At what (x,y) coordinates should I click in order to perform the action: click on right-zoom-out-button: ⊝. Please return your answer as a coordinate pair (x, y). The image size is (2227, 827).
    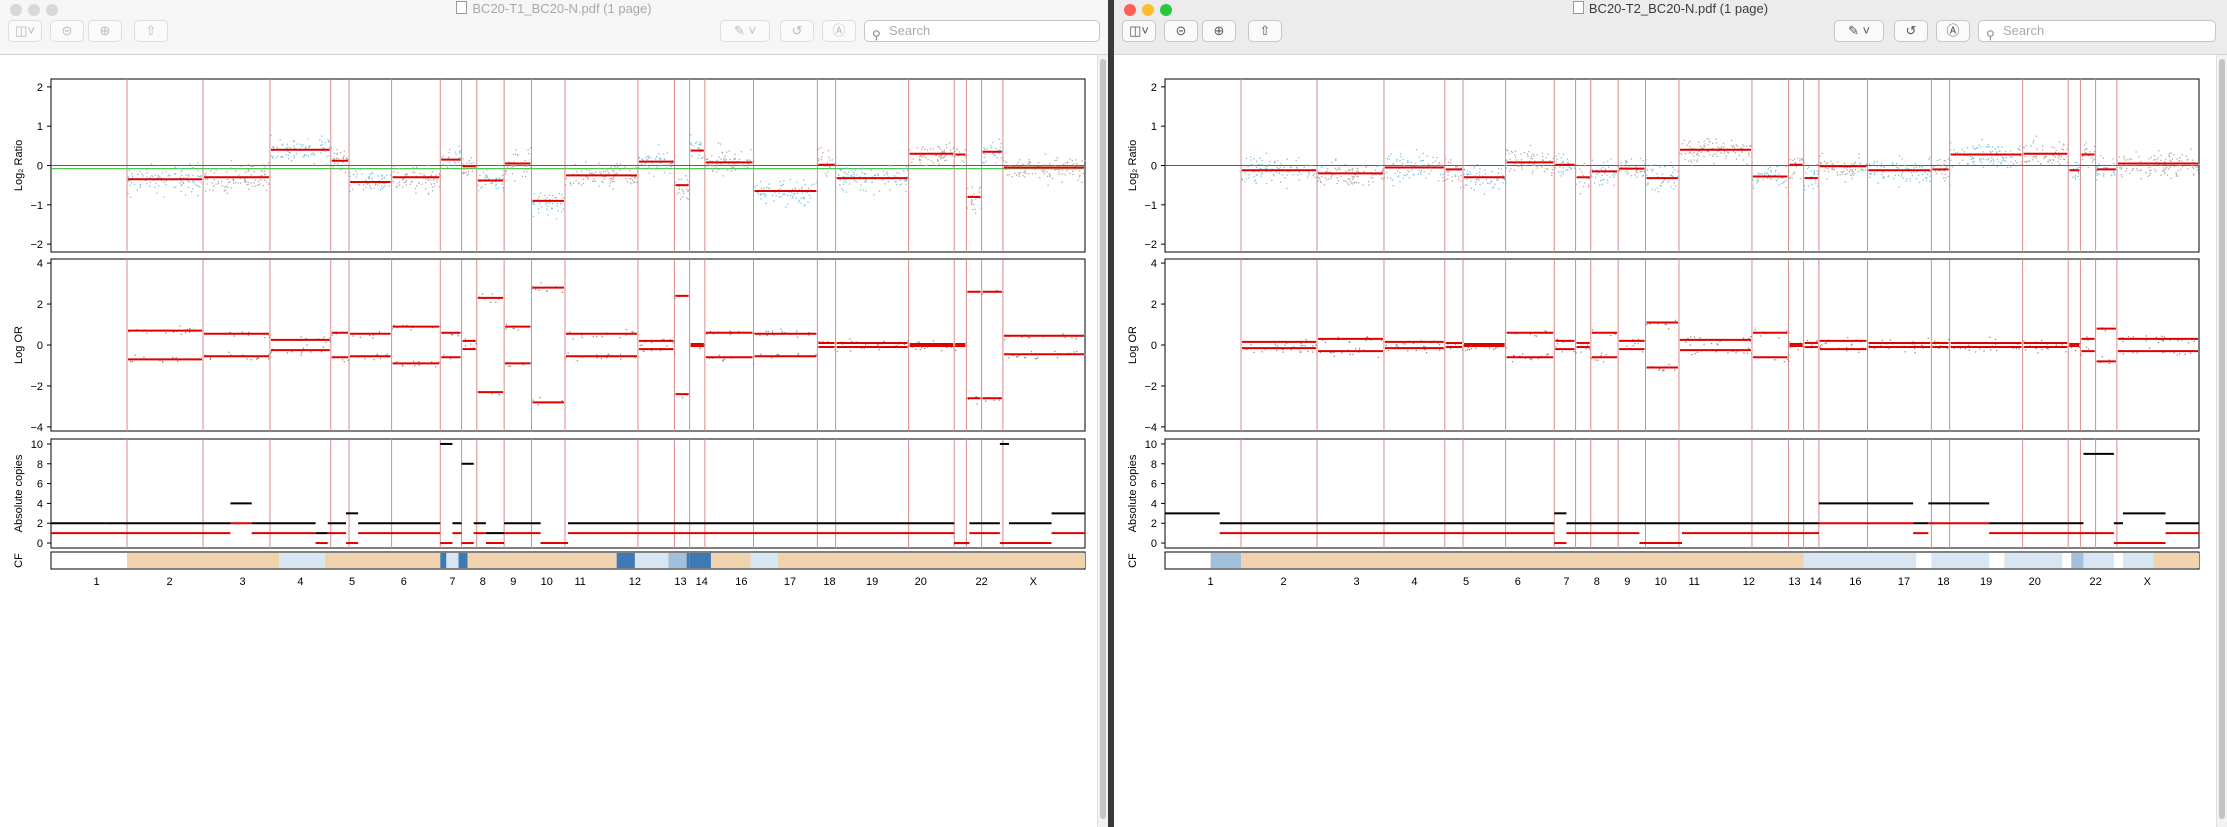
    Looking at the image, I should click on (1181, 31).